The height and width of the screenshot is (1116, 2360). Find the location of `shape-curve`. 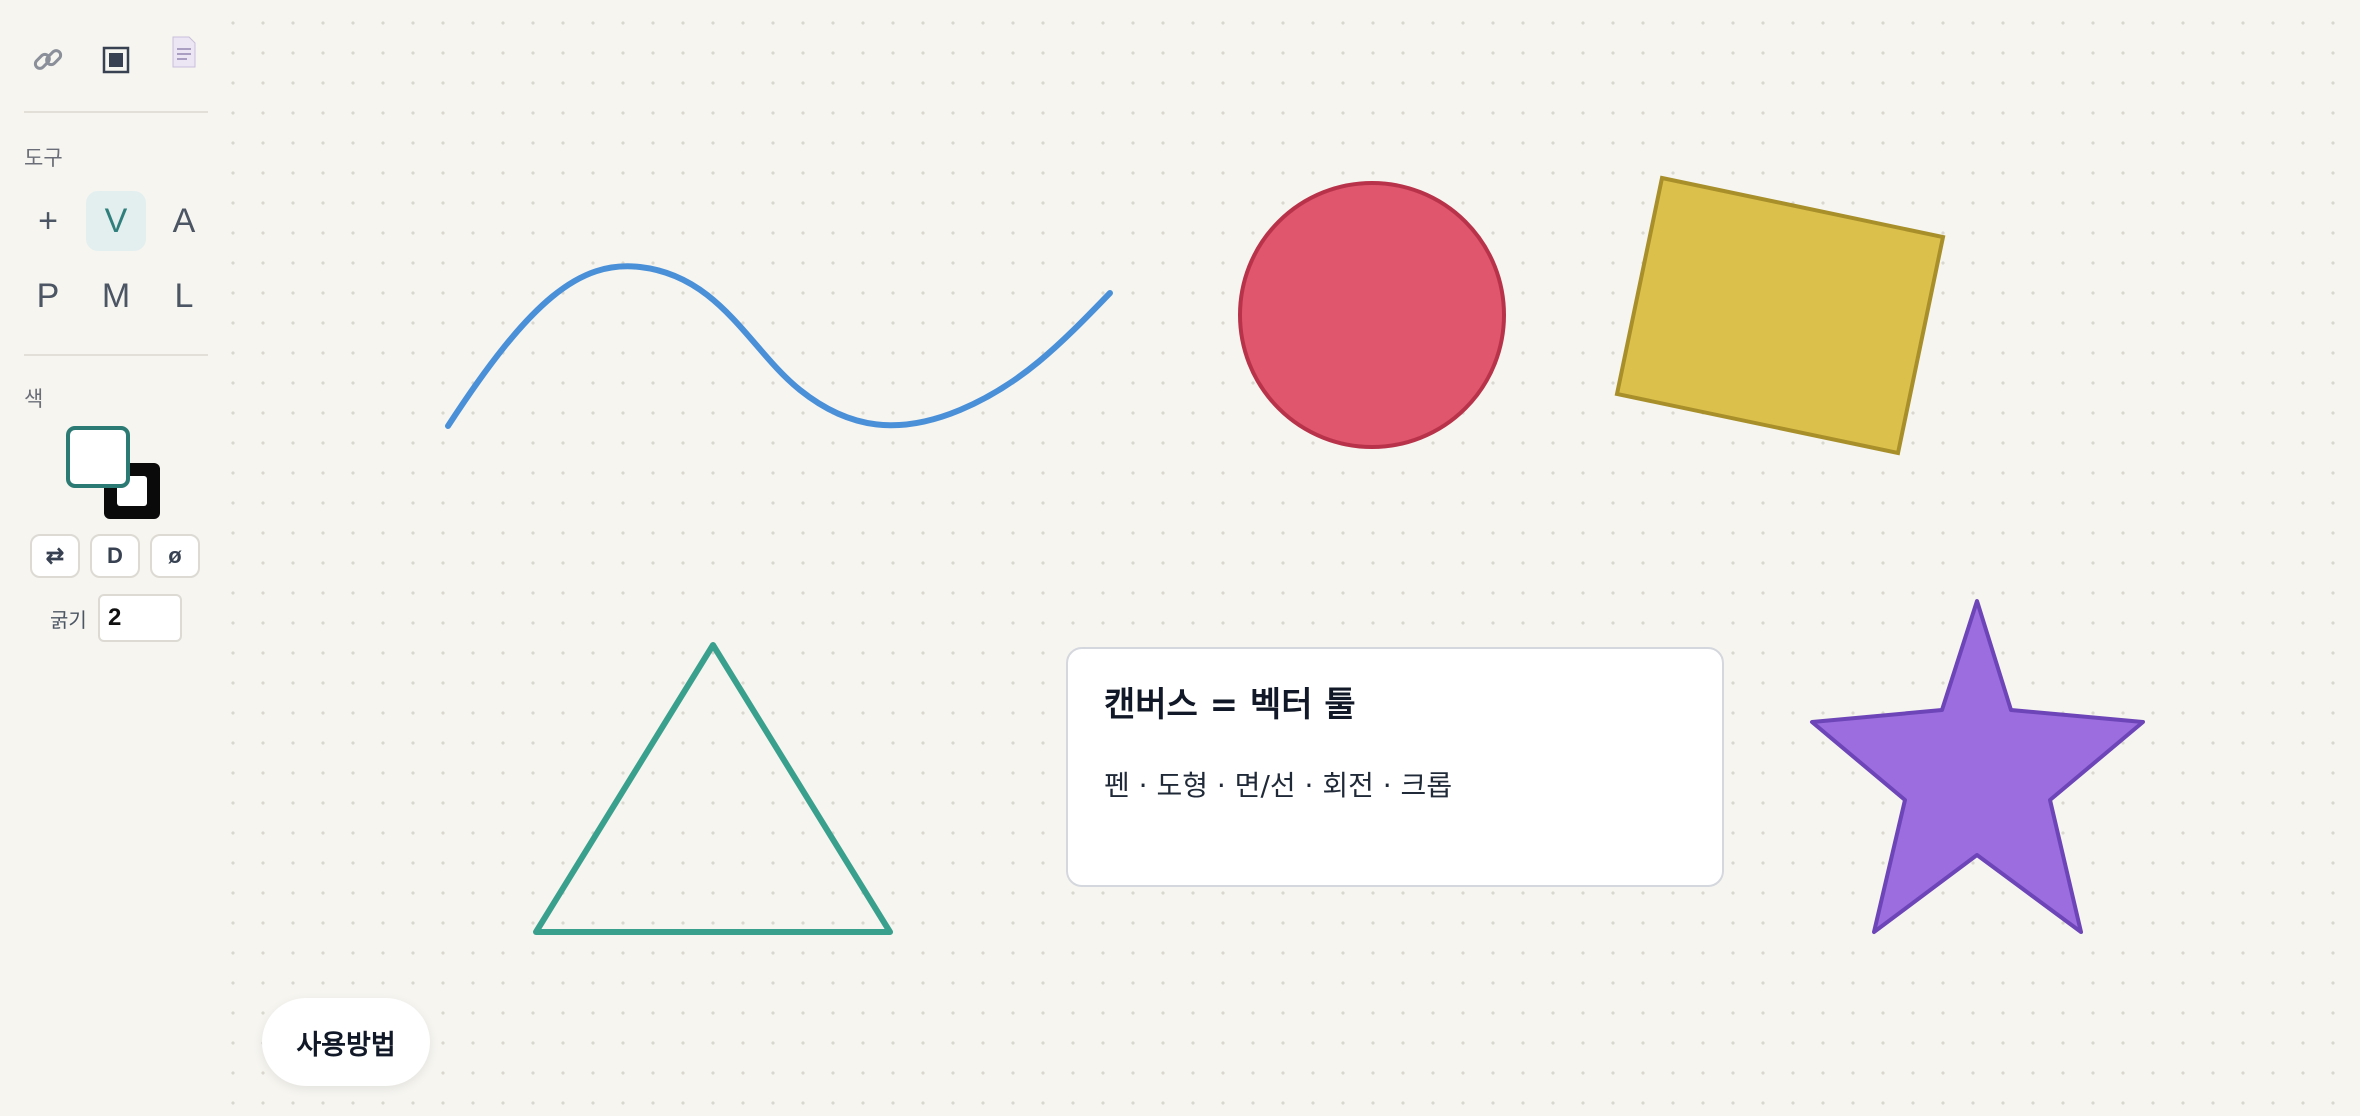

shape-curve is located at coordinates (779, 346).